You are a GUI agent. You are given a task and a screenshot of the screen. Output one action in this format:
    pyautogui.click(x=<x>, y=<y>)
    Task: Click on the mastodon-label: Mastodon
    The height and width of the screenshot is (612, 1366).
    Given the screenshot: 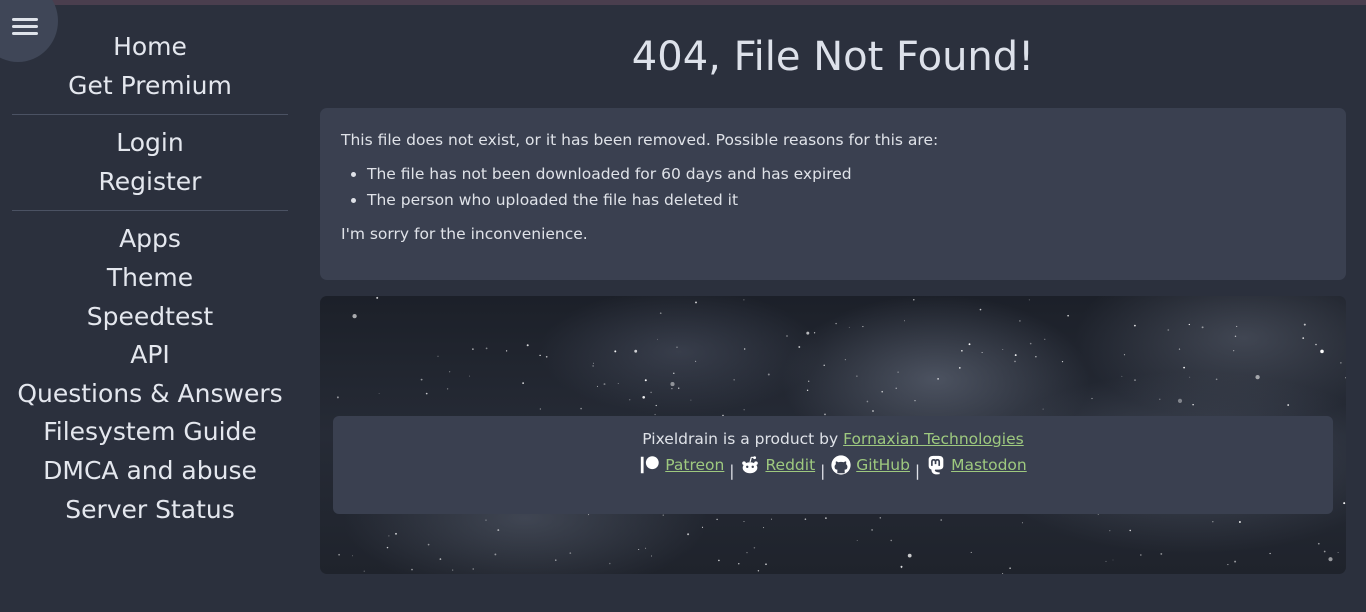 What is the action you would take?
    pyautogui.click(x=989, y=465)
    